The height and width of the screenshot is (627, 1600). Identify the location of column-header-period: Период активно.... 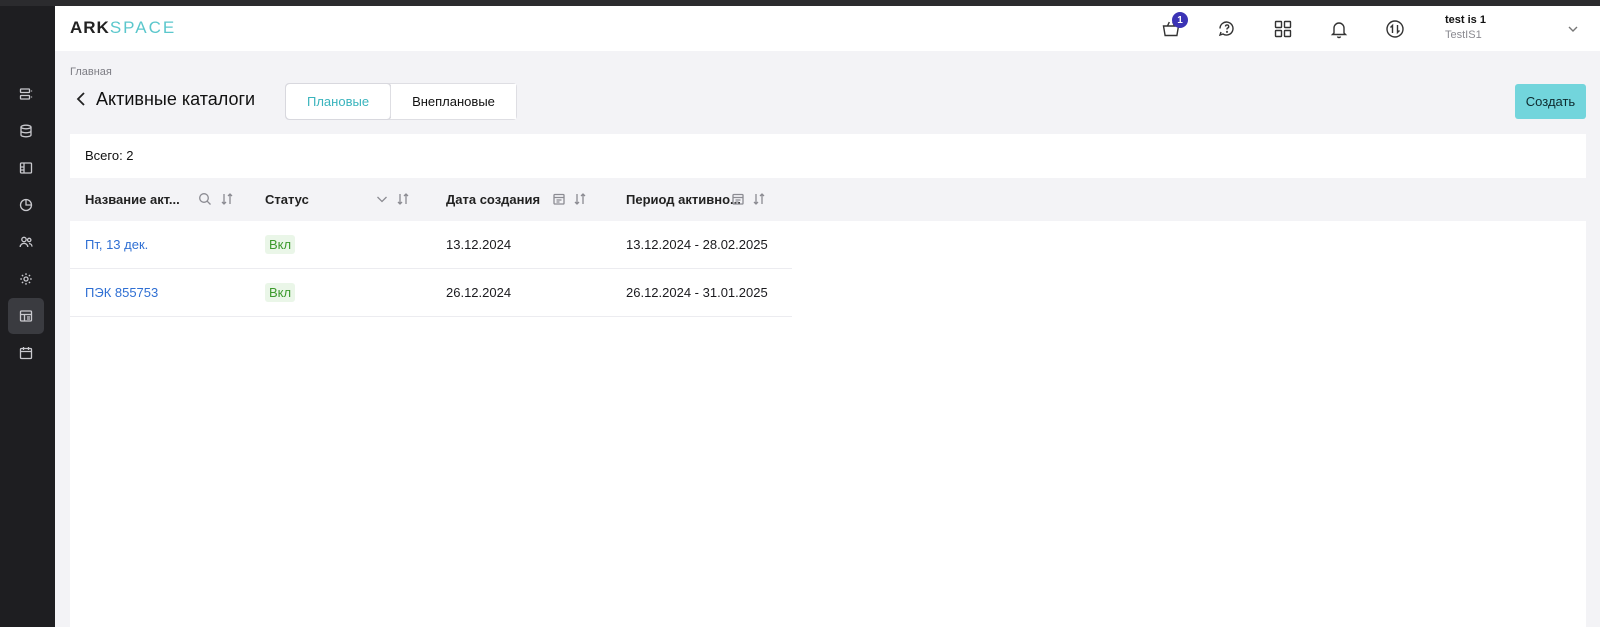
(683, 199).